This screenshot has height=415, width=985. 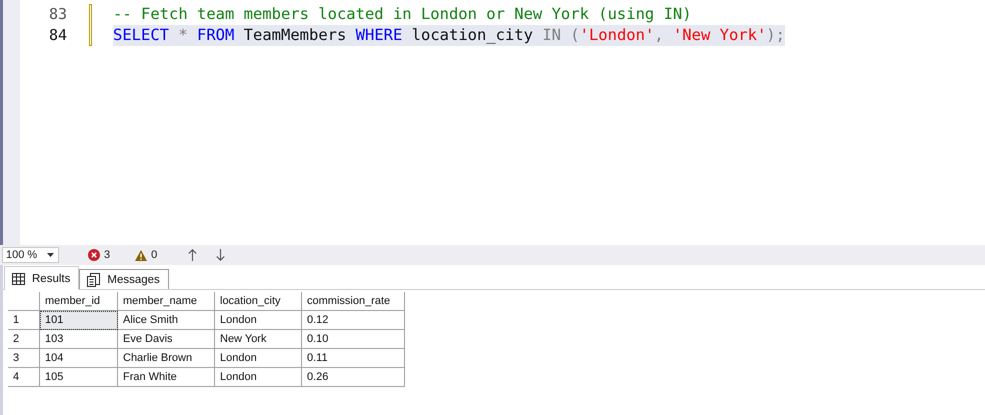 I want to click on document-icon, so click(x=93, y=279).